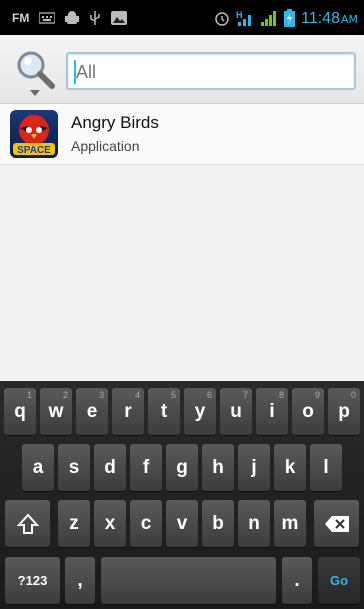 This screenshot has width=364, height=609. I want to click on key-m: m, so click(290, 523).